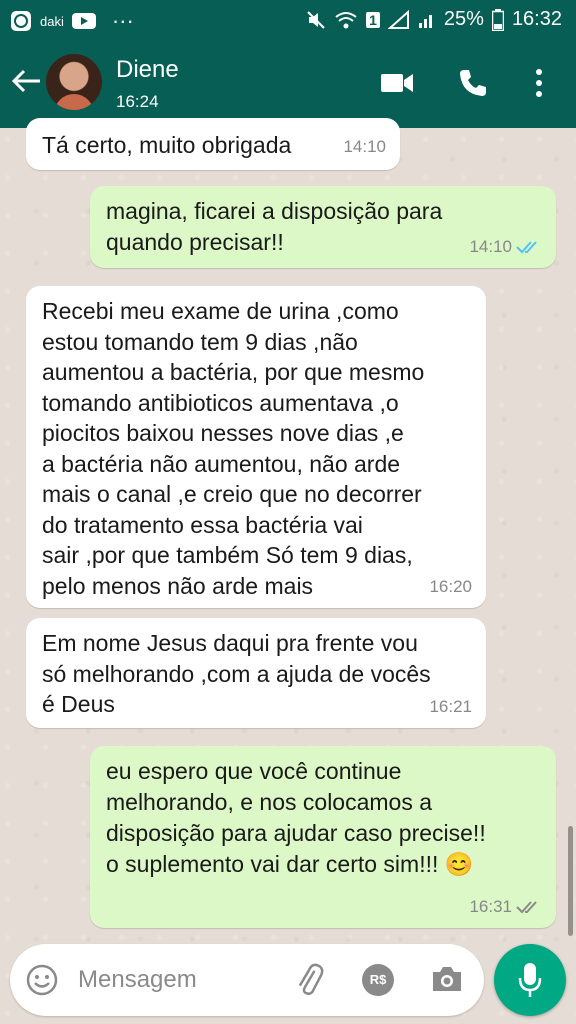 Image resolution: width=576 pixels, height=1024 pixels. Describe the element at coordinates (473, 83) in the screenshot. I see `voice-call-icon` at that location.